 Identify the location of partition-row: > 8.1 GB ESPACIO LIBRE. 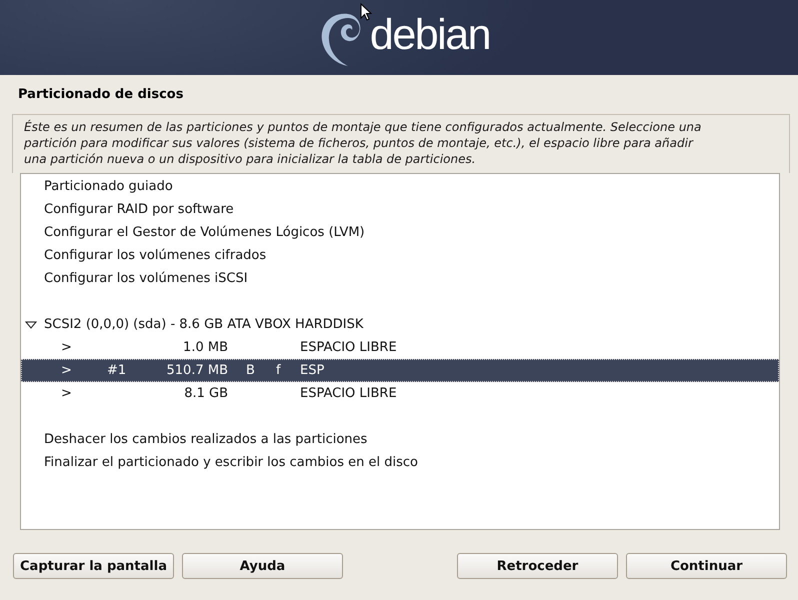
(400, 393).